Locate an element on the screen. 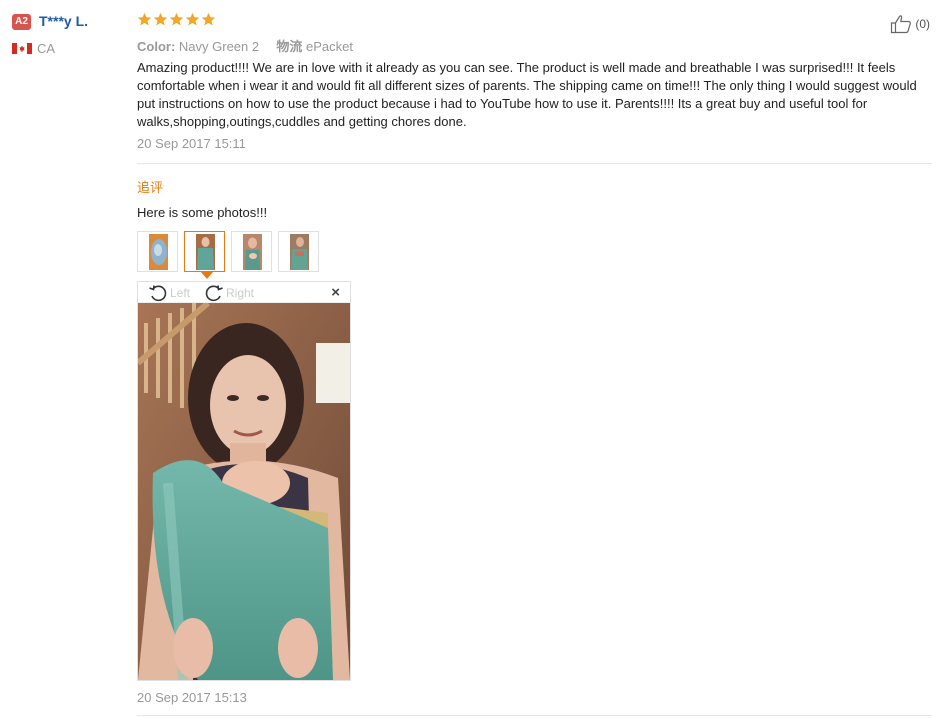 The image size is (949, 718). photo-viewer: Left Right × is located at coordinates (244, 481).